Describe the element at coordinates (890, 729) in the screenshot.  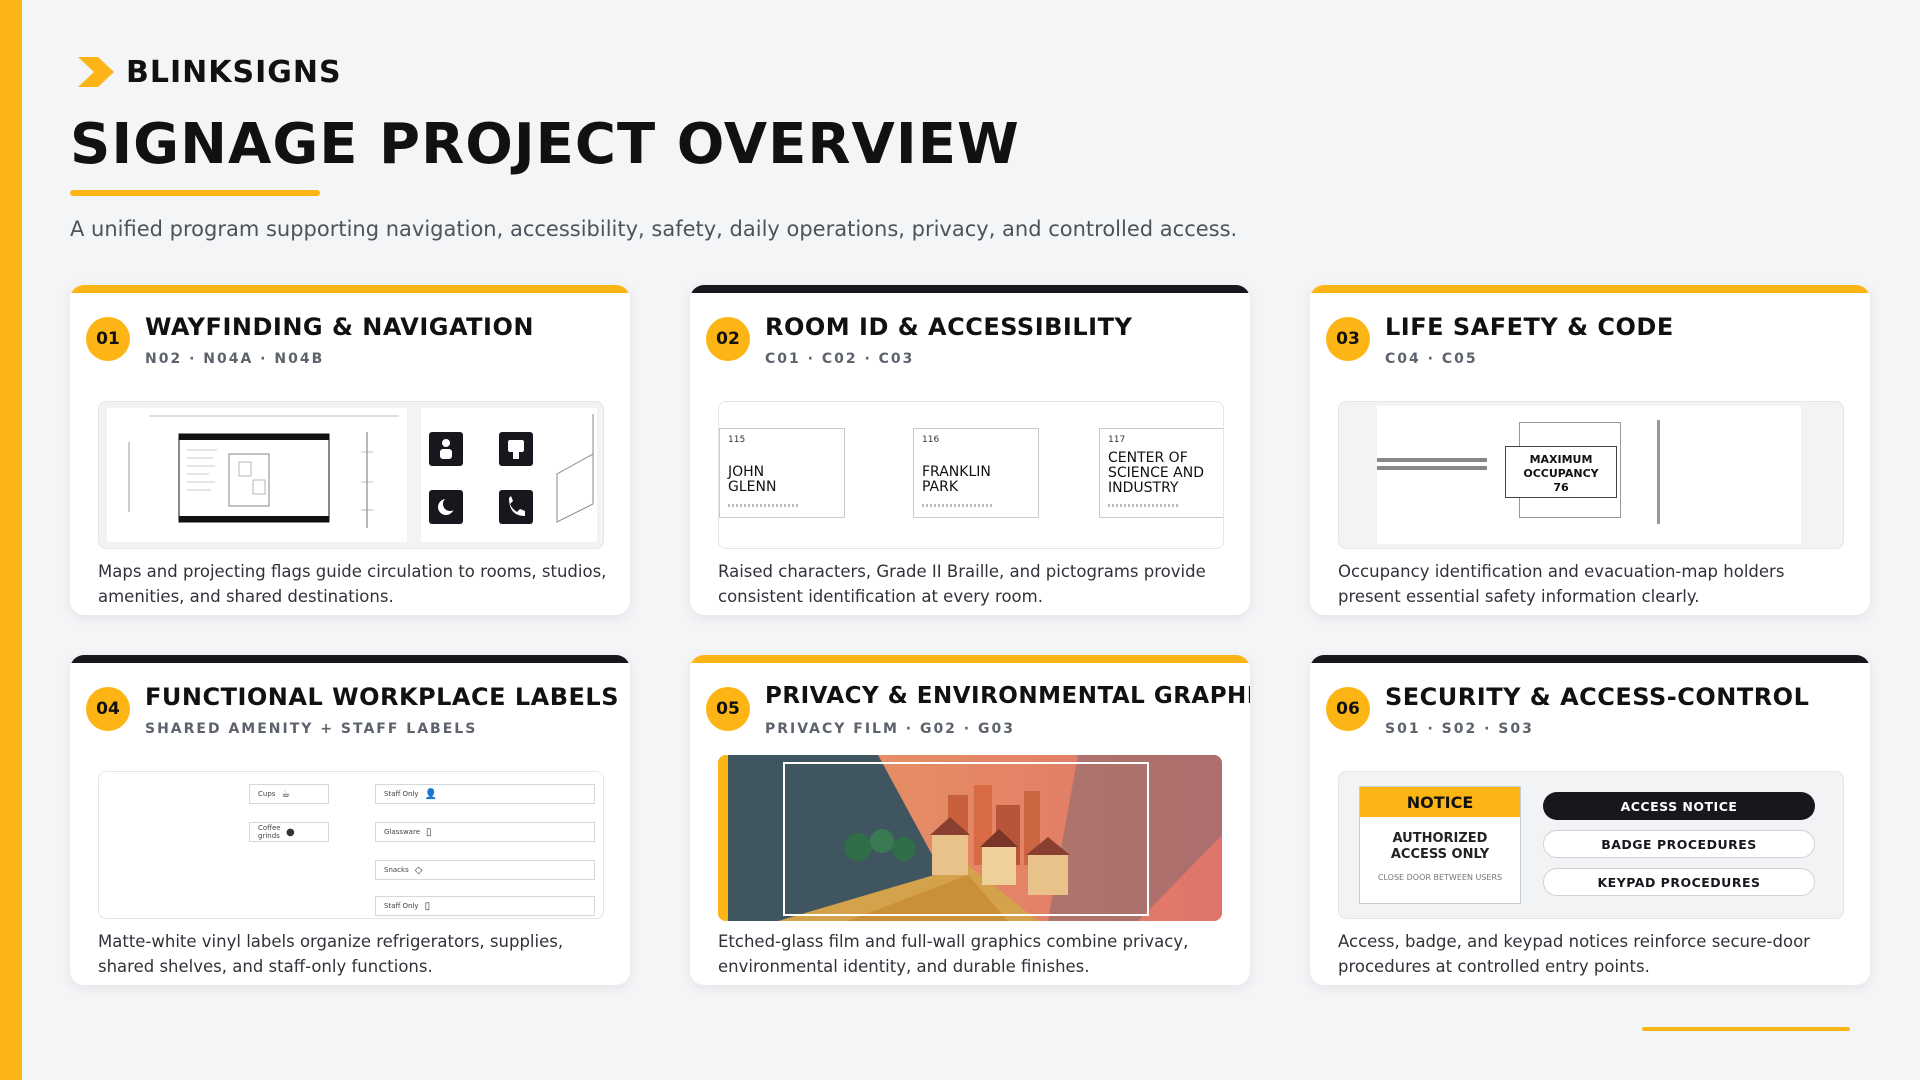
I see `card-codes: PRIVACY FILM · G02 · G03` at that location.